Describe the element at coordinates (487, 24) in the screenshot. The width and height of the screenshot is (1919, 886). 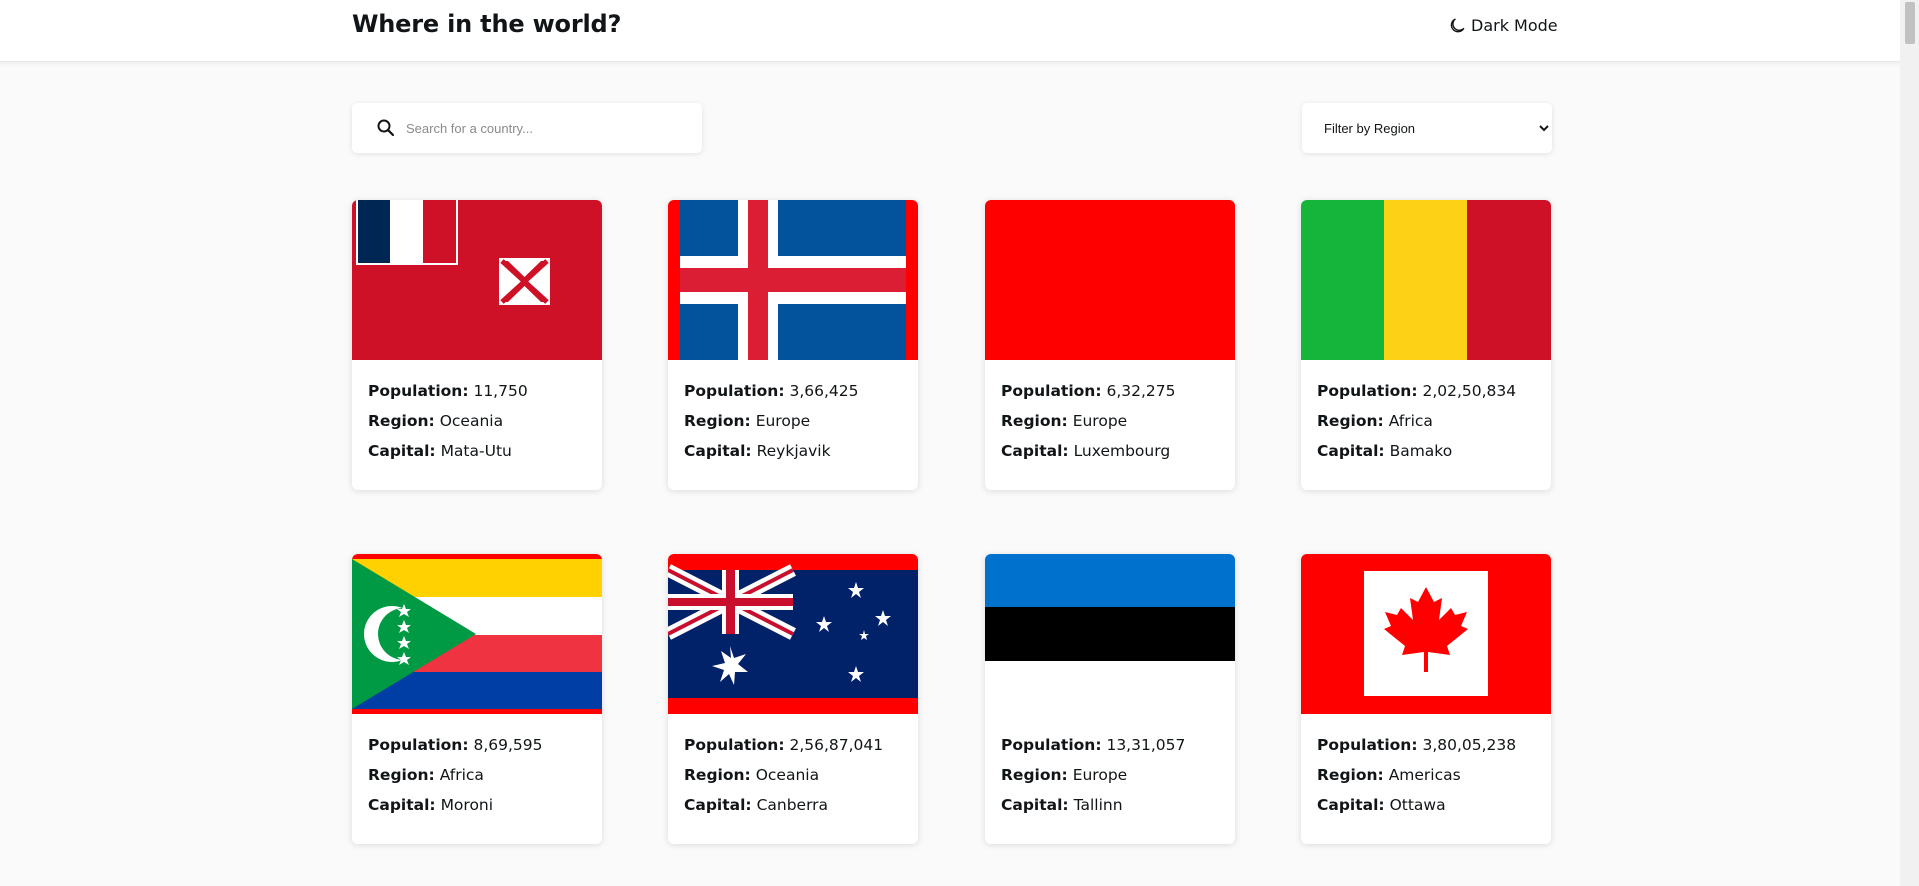
I see `page-title: Where in the world?` at that location.